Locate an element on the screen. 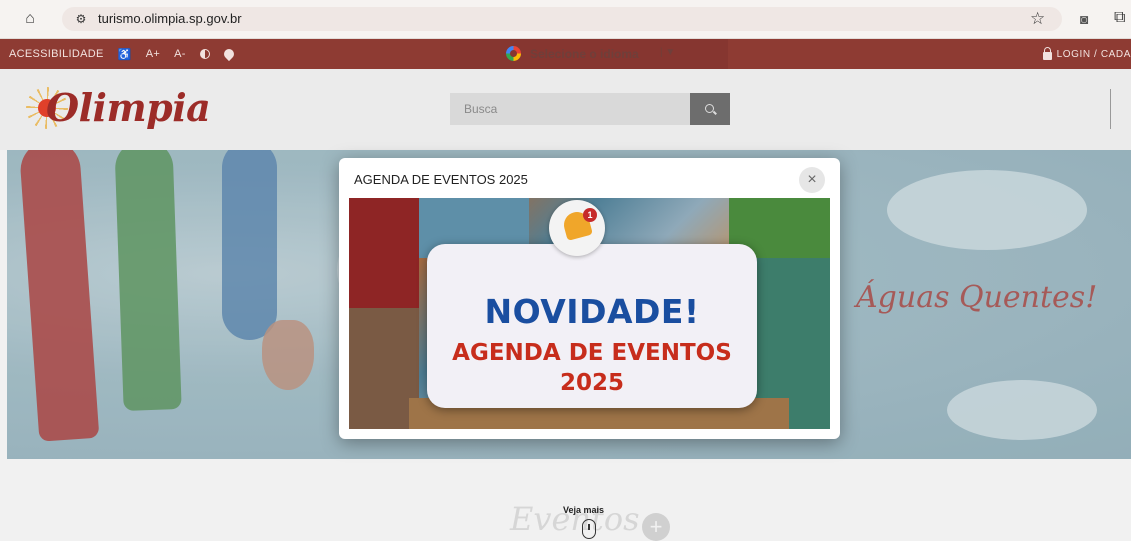  camera-icon: ◙ is located at coordinates (1084, 19).